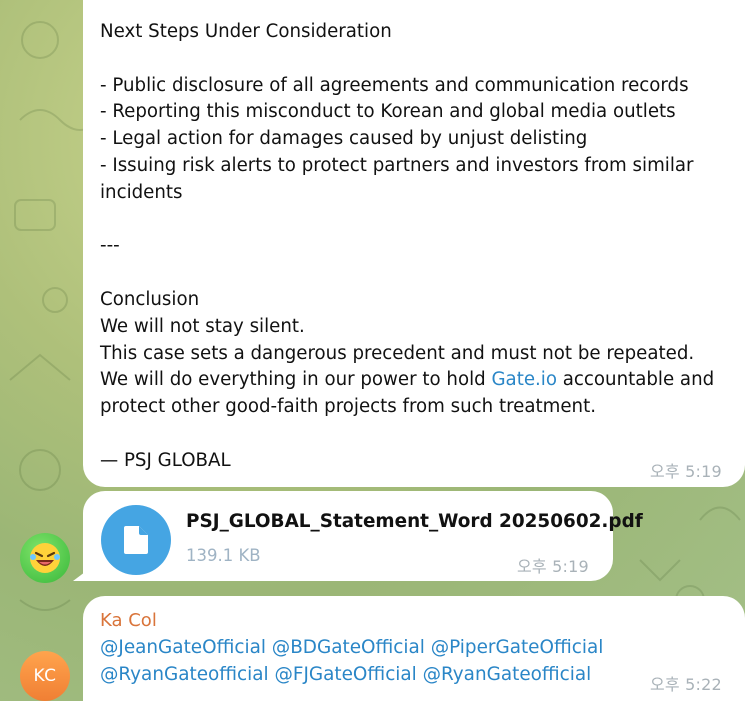  Describe the element at coordinates (553, 566) in the screenshot. I see `file-timestamp: 오후 5:19` at that location.